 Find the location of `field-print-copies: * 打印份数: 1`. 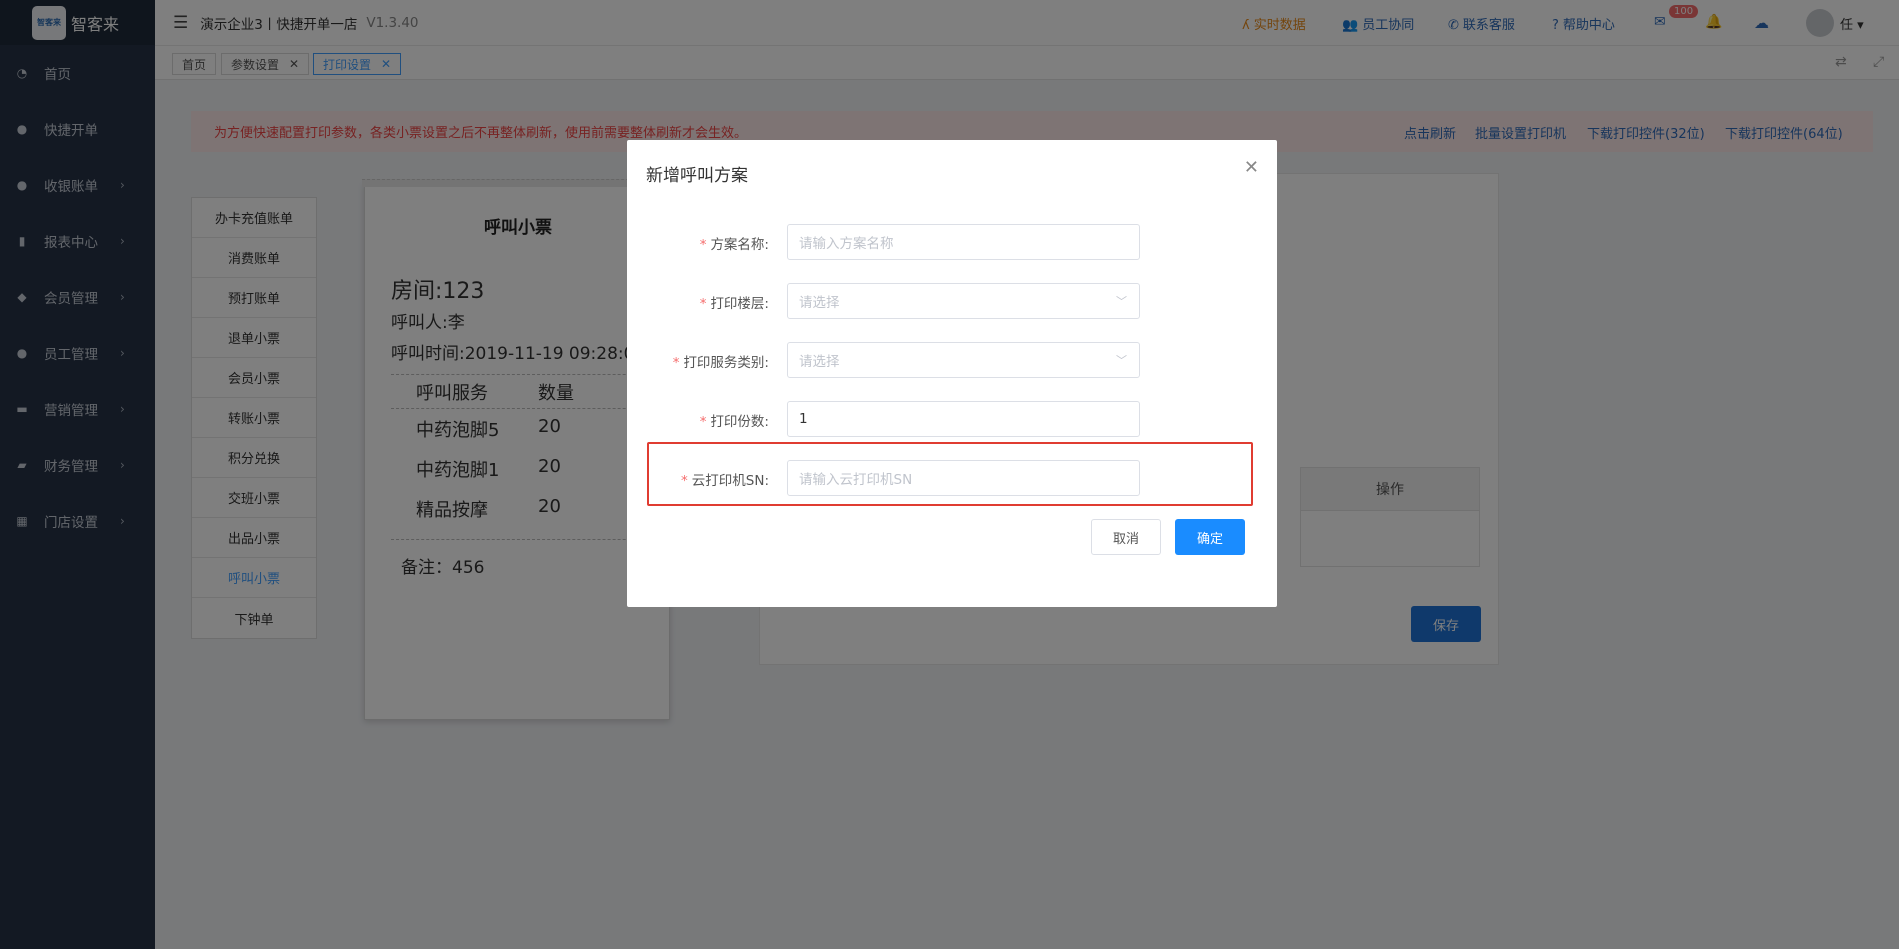

field-print-copies: * 打印份数: 1 is located at coordinates (952, 419).